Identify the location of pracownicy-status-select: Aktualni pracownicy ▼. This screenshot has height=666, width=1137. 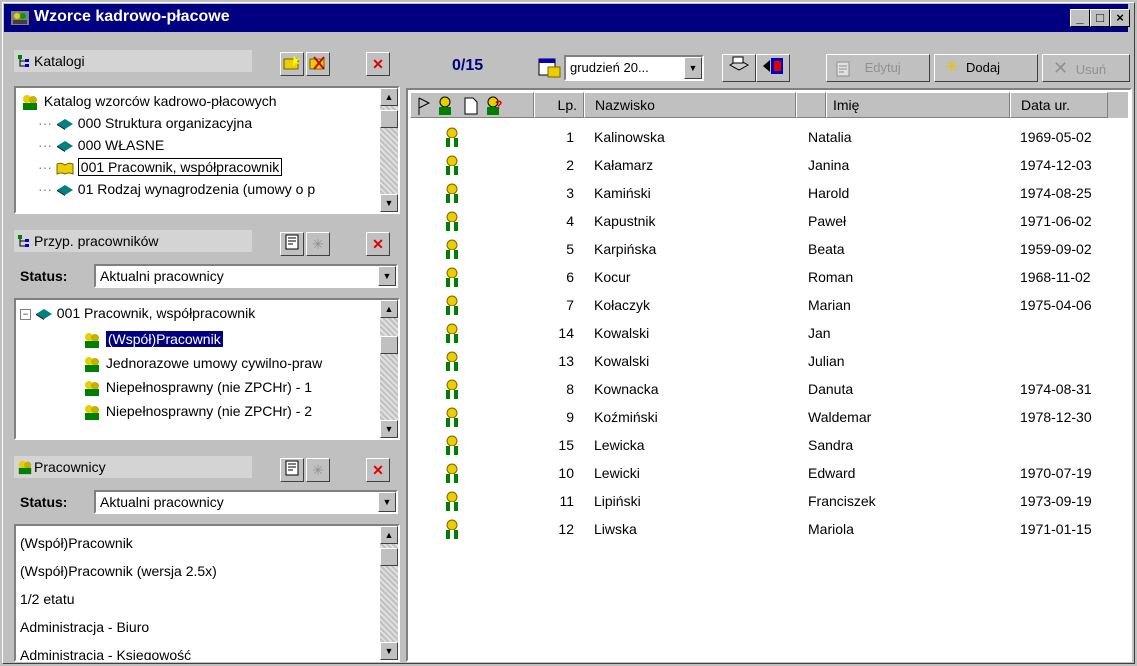
(246, 502).